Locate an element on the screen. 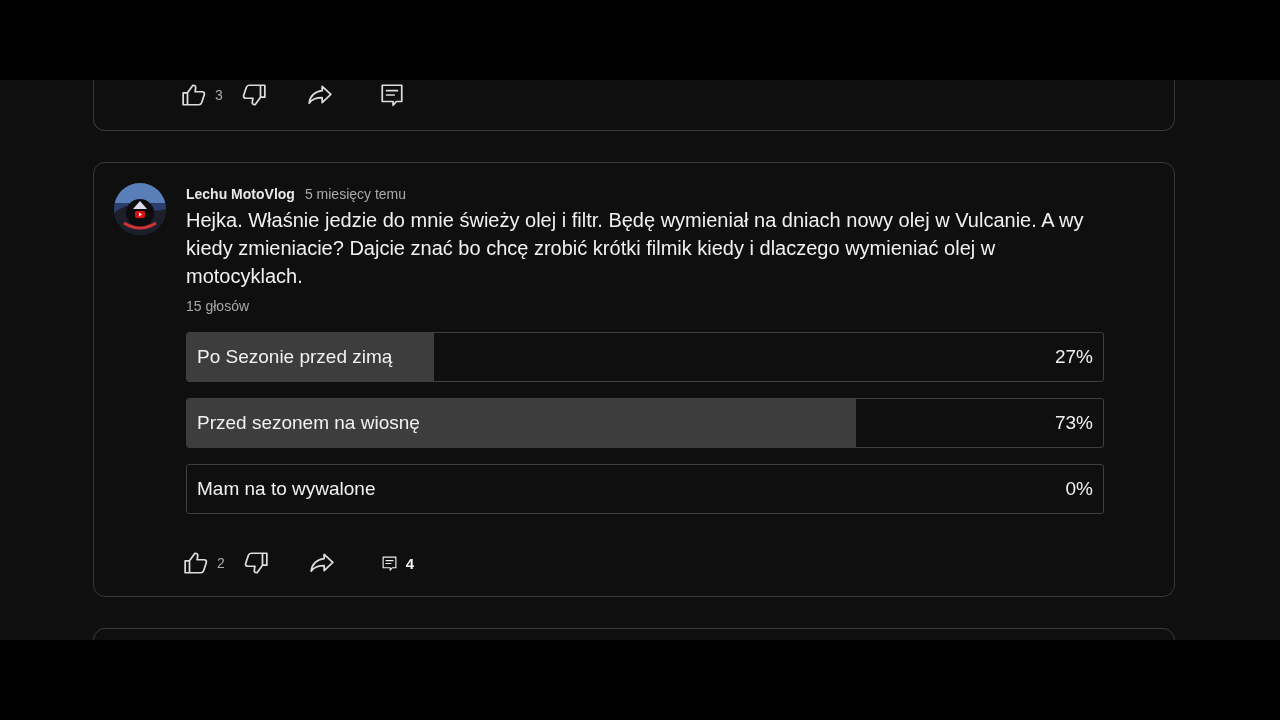  like-count: 2 is located at coordinates (221, 563).